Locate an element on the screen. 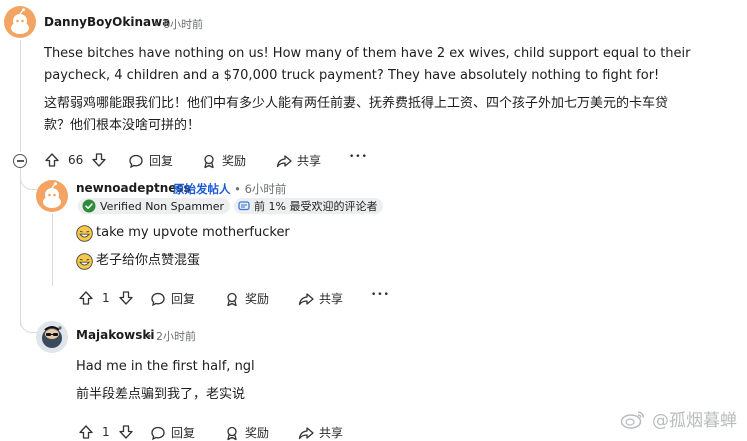 Image resolution: width=747 pixels, height=441 pixels. collapse-button is located at coordinates (20, 161).